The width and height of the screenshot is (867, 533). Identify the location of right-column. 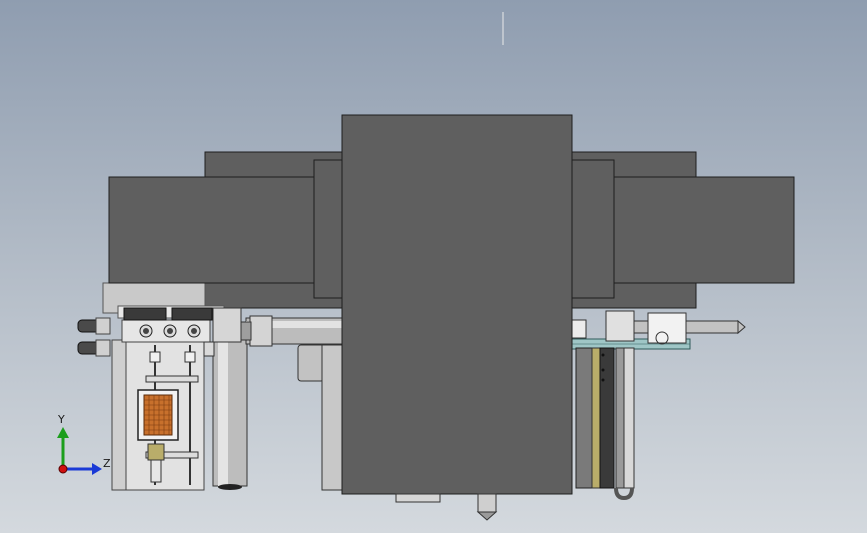
(585, 418).